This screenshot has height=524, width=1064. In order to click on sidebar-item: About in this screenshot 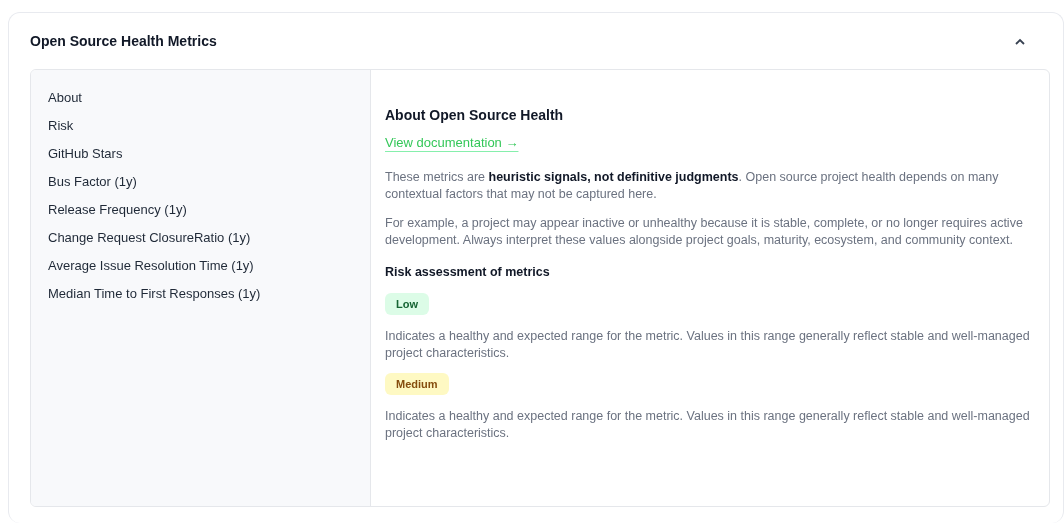, I will do `click(65, 98)`.